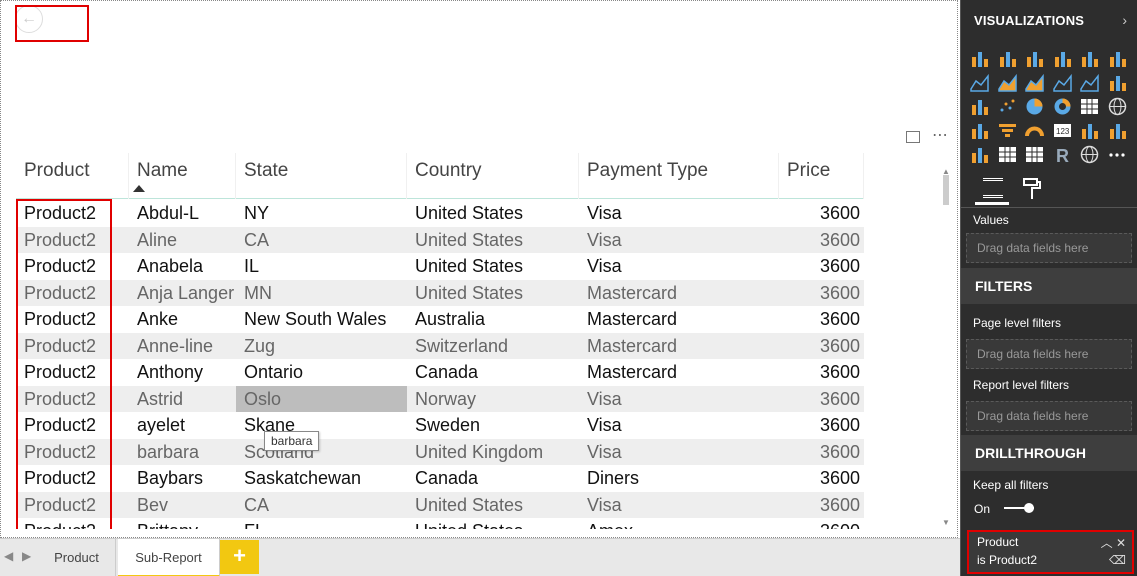 The width and height of the screenshot is (1137, 576). What do you see at coordinates (1117, 154) in the screenshot?
I see `more-visuals-icon` at bounding box center [1117, 154].